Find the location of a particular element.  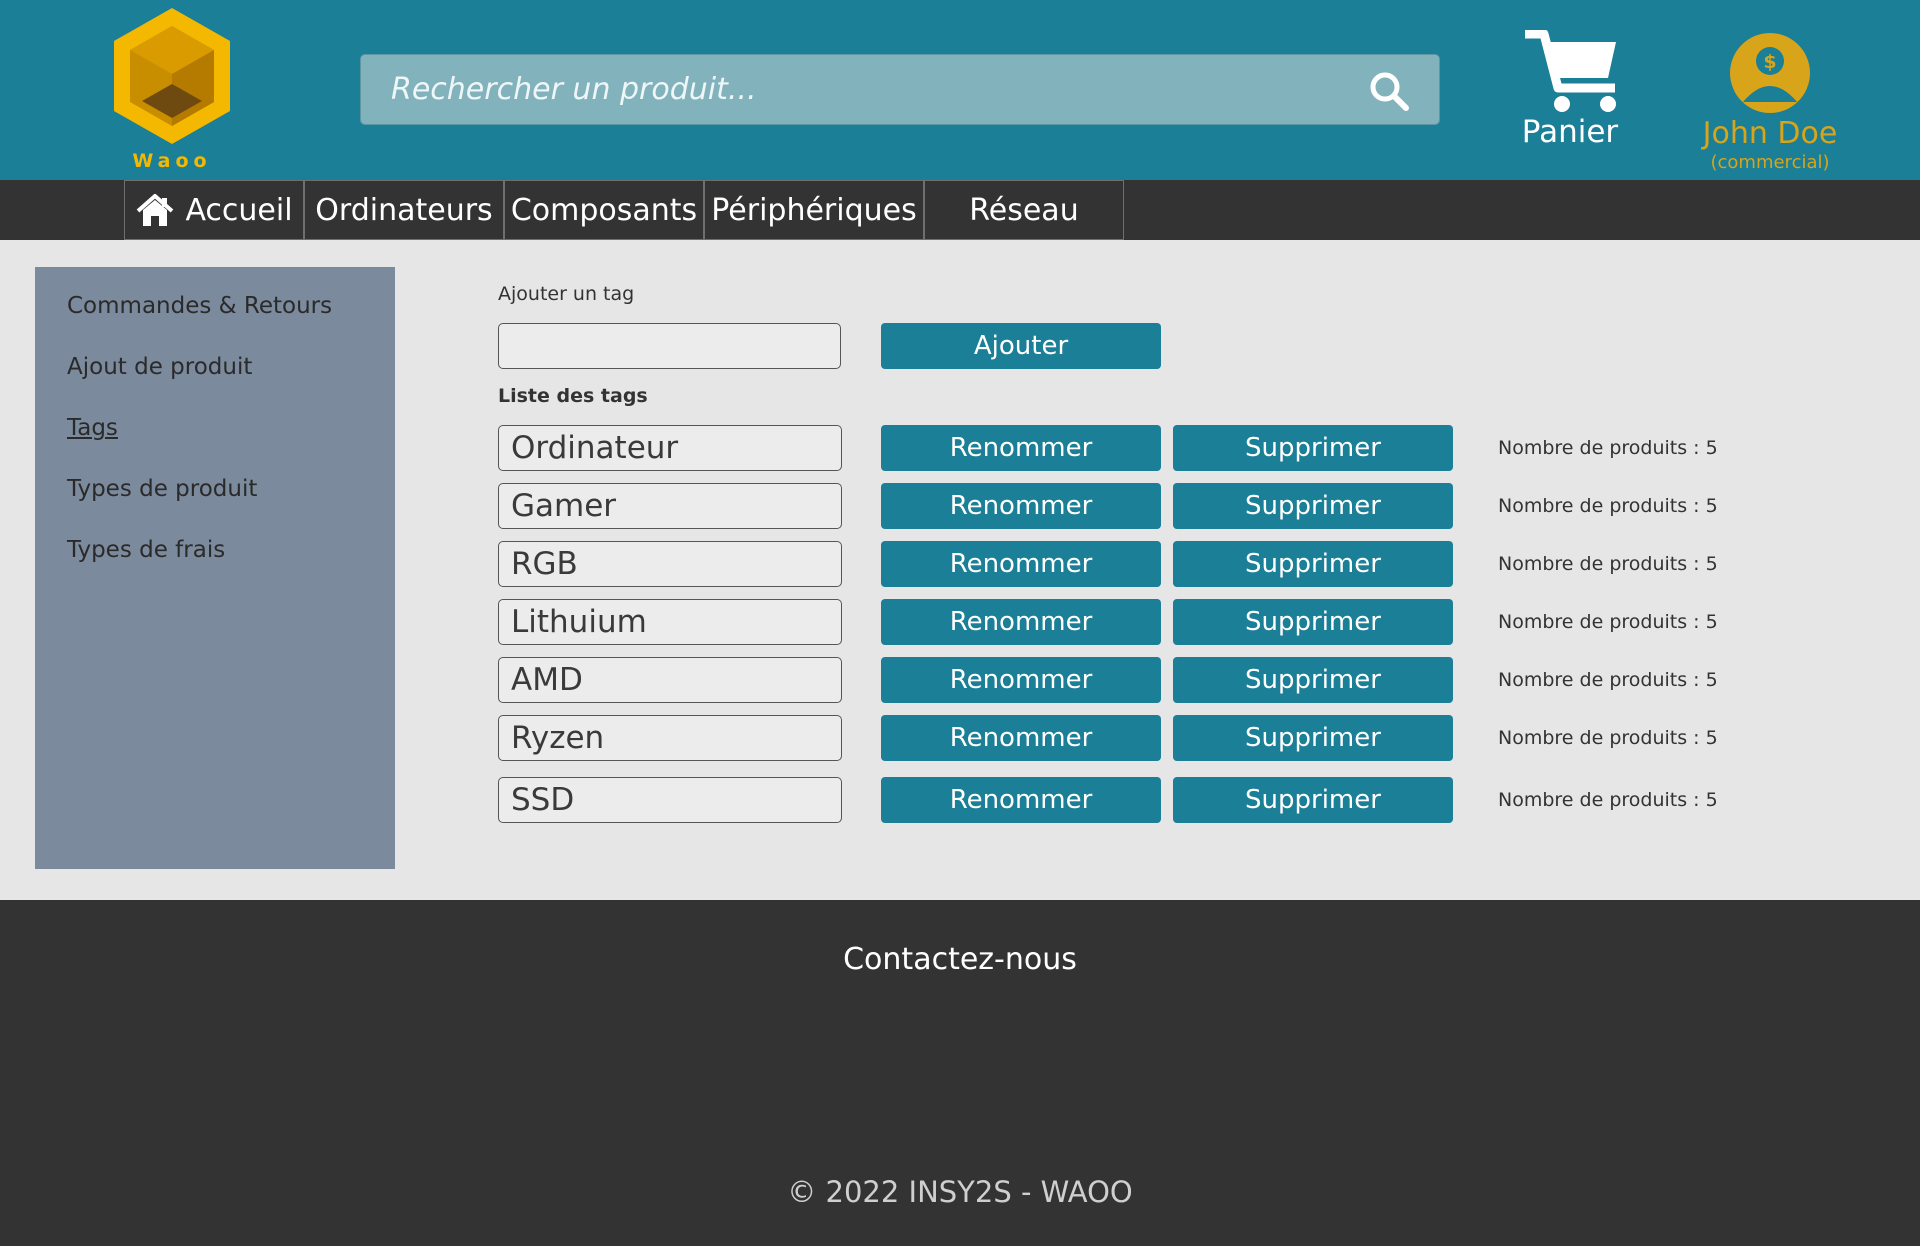

logo-text: Waoo is located at coordinates (172, 161).